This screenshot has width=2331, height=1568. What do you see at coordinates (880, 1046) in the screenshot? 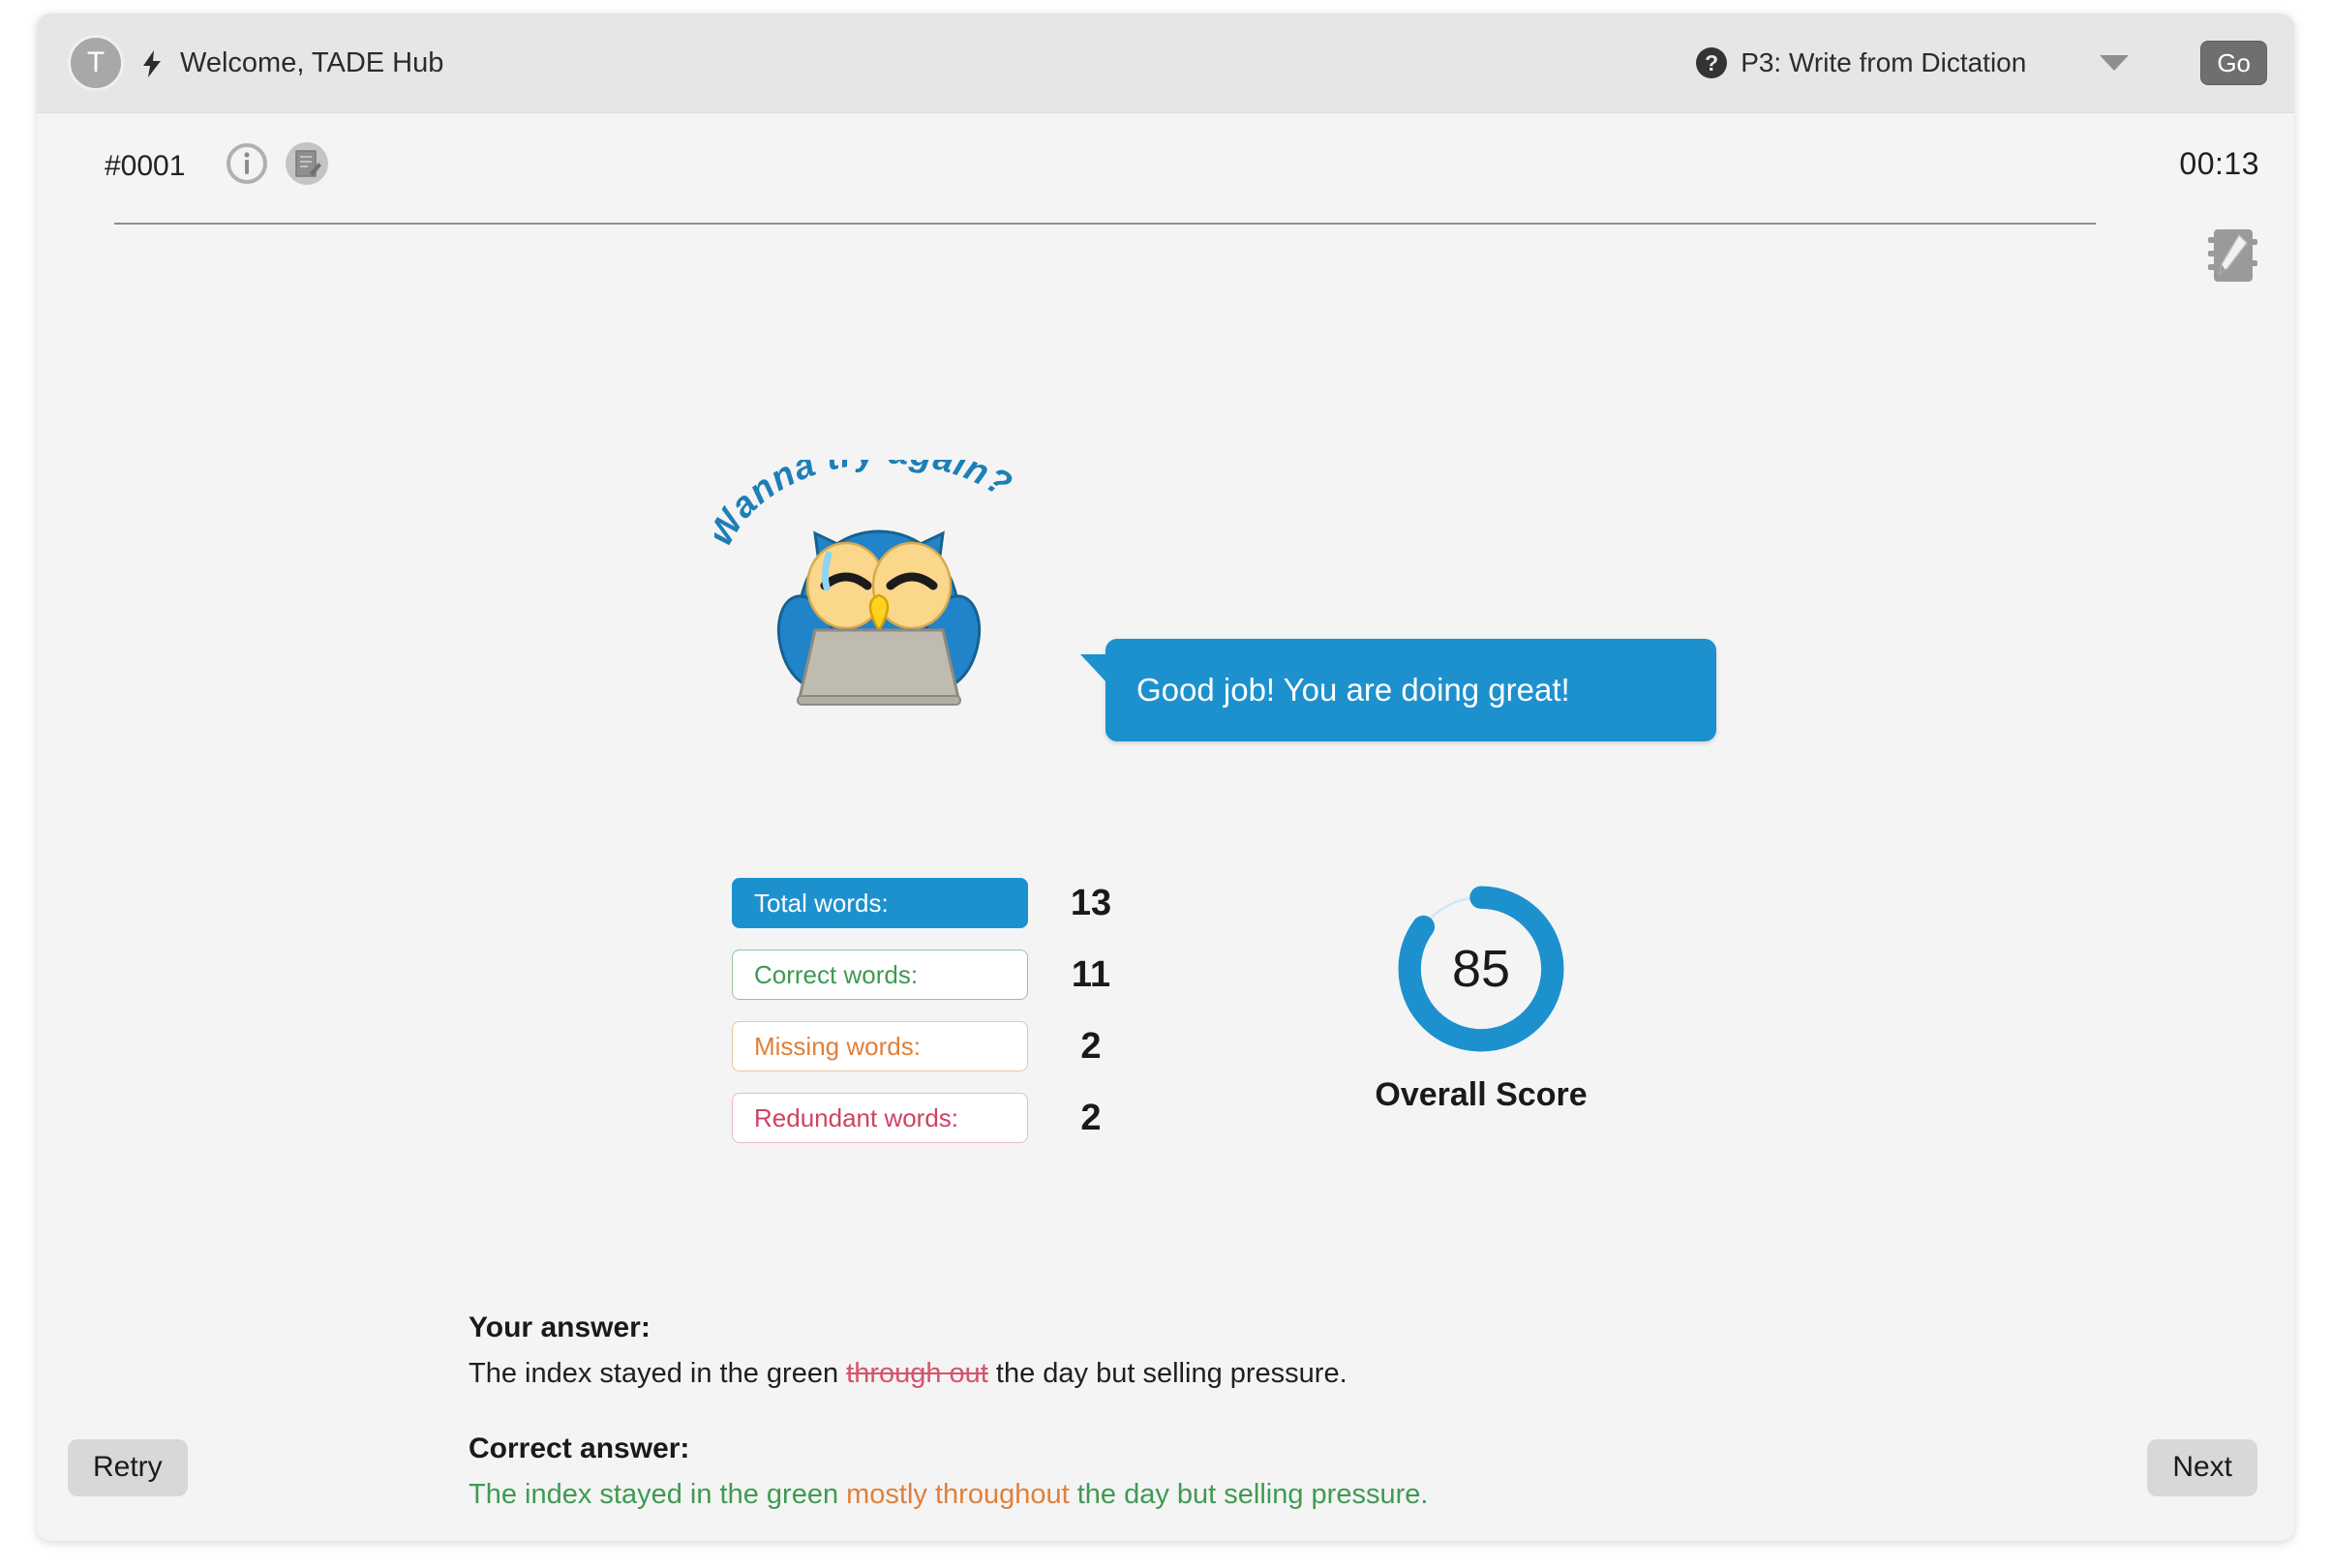
I see `stat-label-missing: Missing words:` at bounding box center [880, 1046].